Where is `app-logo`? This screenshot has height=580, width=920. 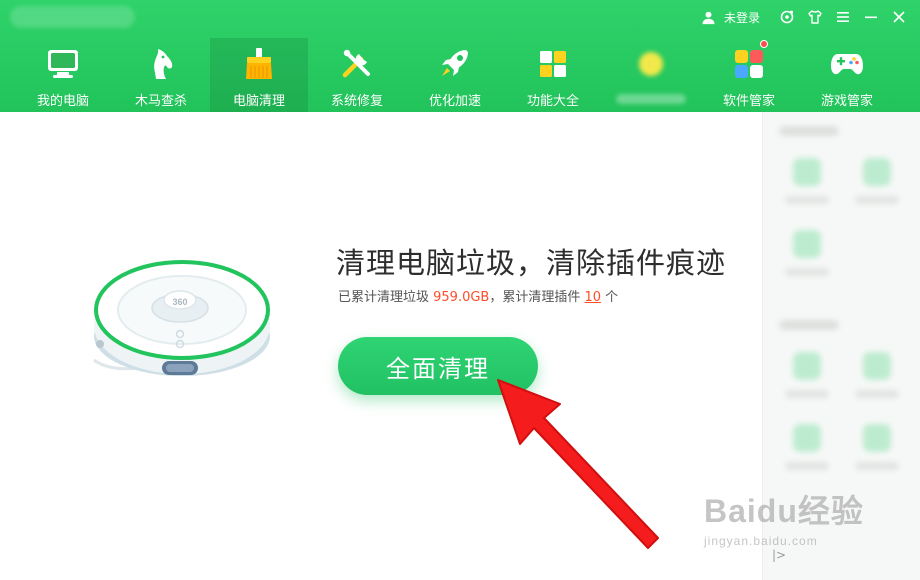 app-logo is located at coordinates (72, 17).